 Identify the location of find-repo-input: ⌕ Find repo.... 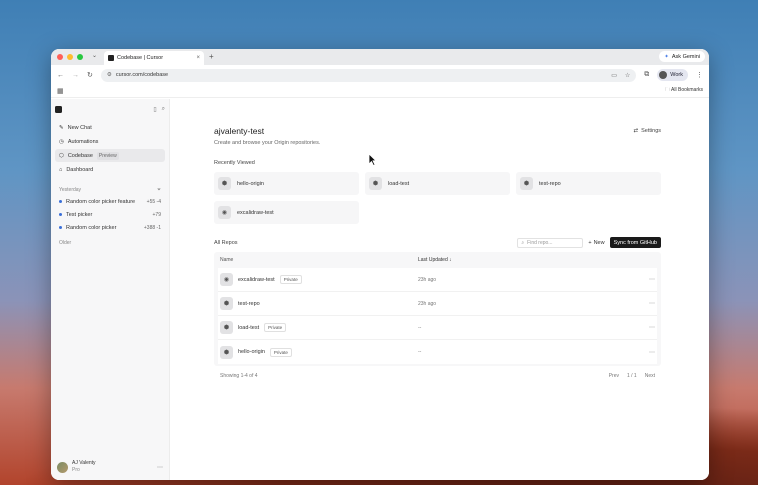
(550, 242).